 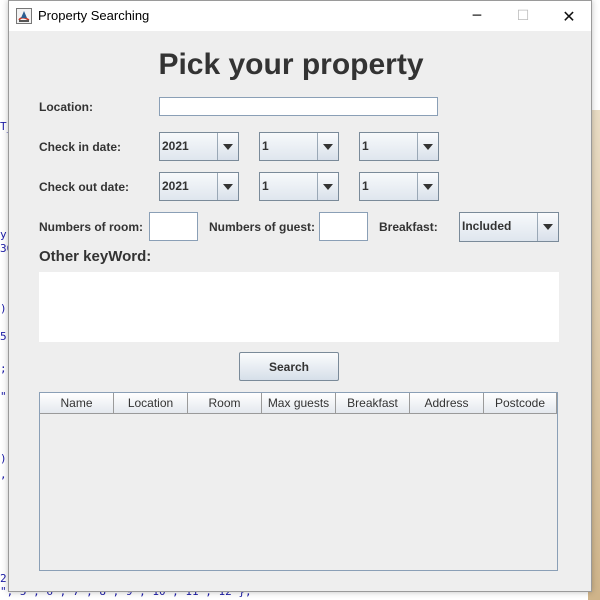 What do you see at coordinates (520, 403) in the screenshot?
I see `column-header-postcode: Postcode` at bounding box center [520, 403].